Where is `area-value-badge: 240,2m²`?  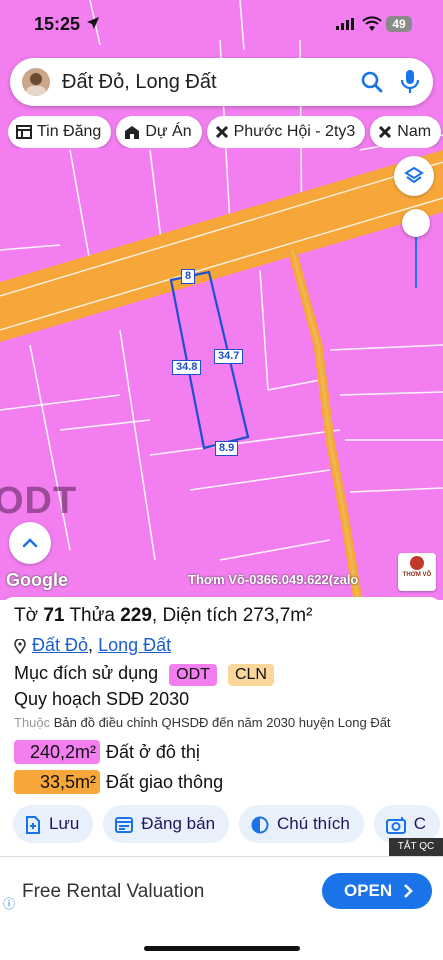
area-value-badge: 240,2m² is located at coordinates (57, 752).